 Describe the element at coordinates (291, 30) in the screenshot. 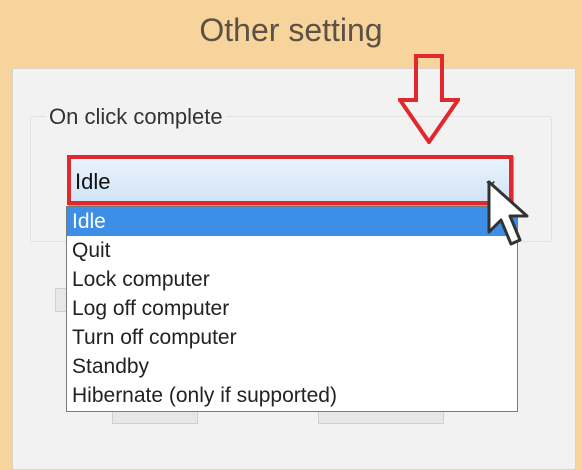

I see `dialog-title: Other setting` at that location.